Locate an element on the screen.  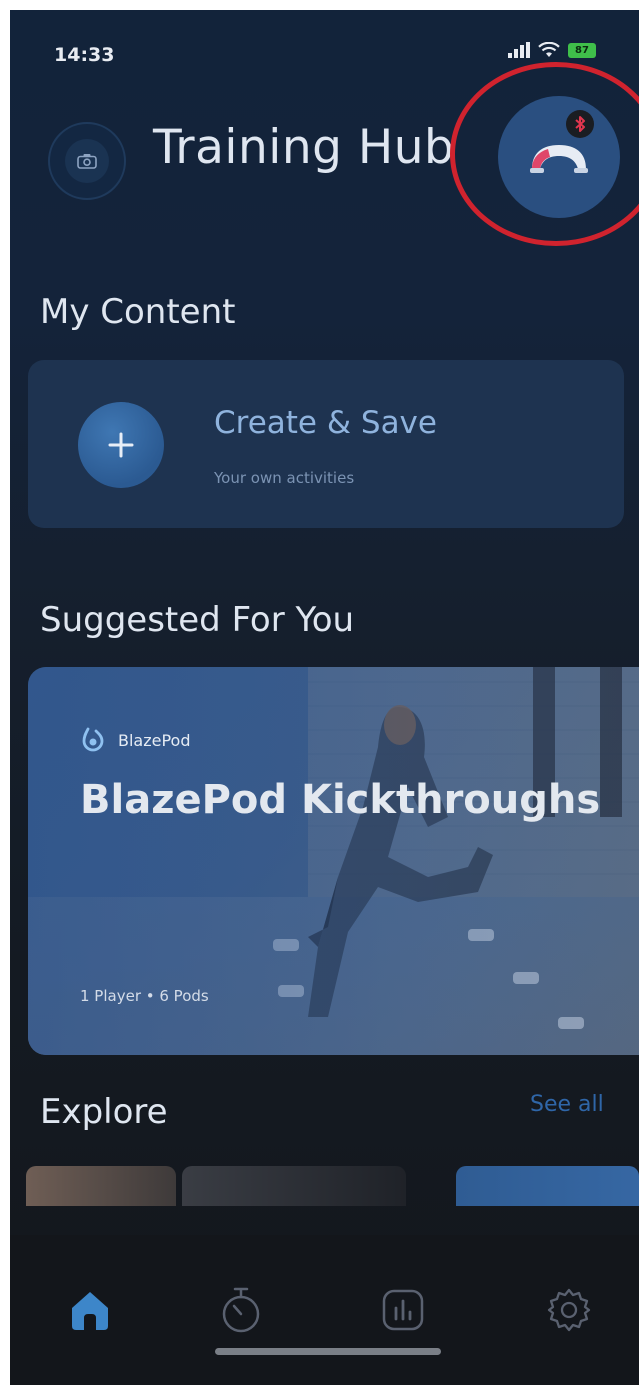
page-title: Training Hub is located at coordinates (304, 147).